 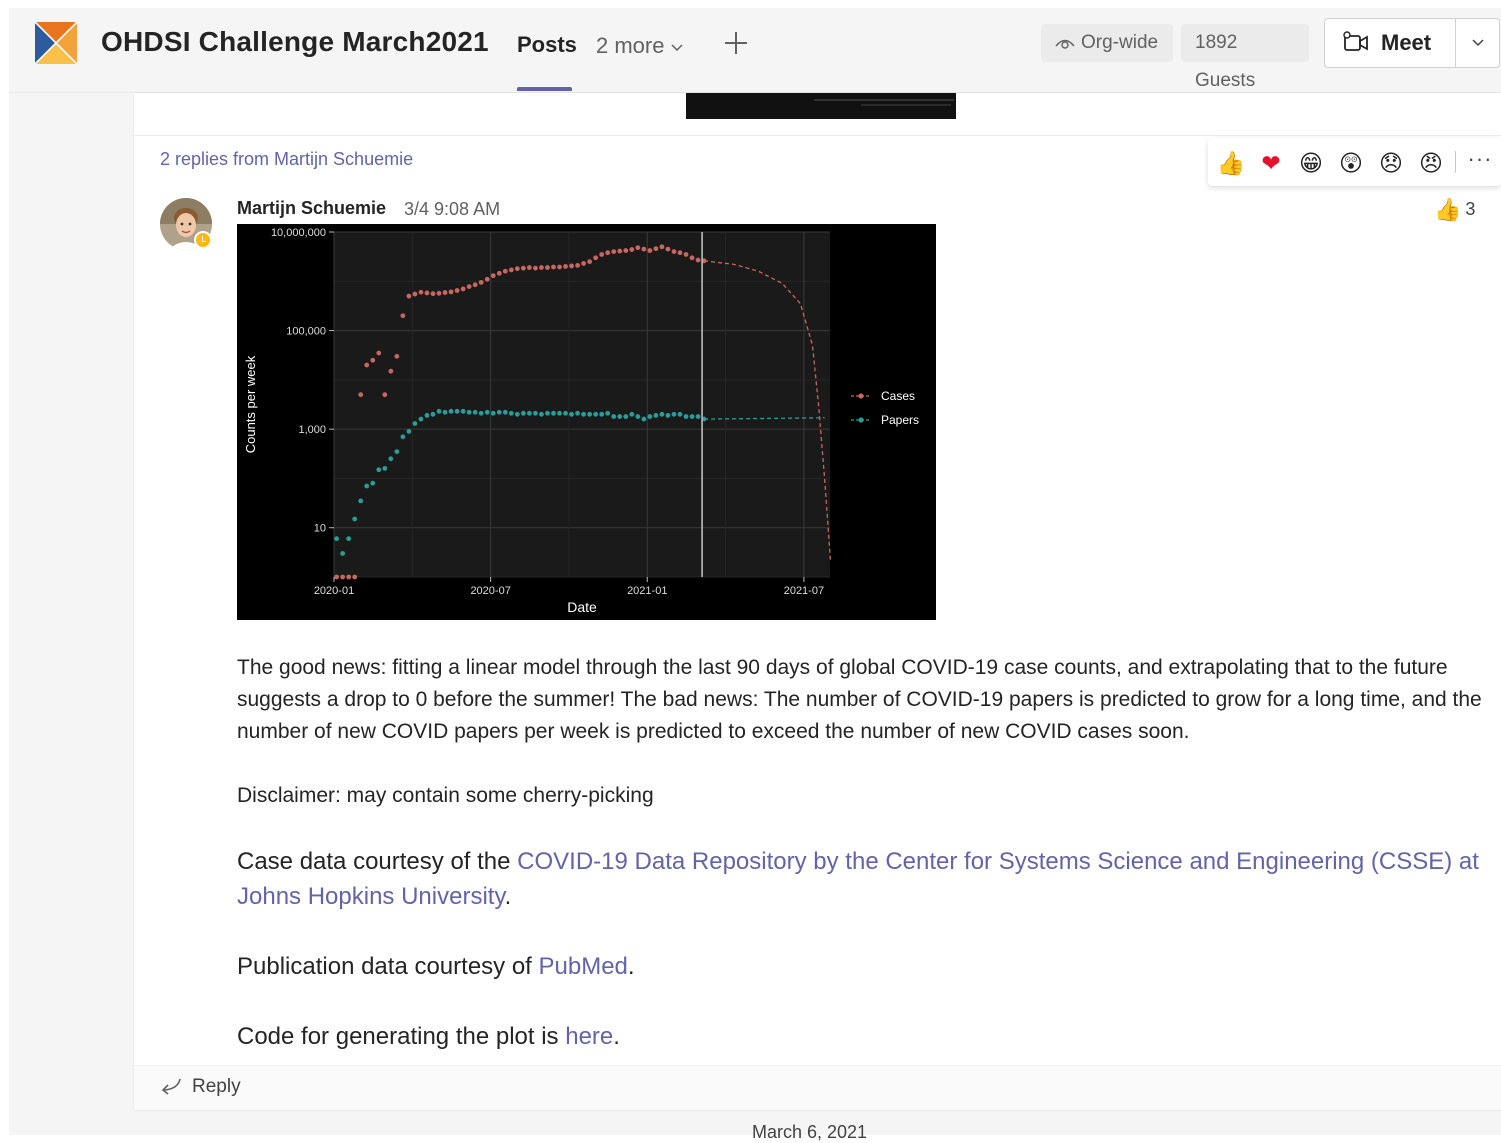 What do you see at coordinates (817, 1087) in the screenshot?
I see `reply-area: Reply` at bounding box center [817, 1087].